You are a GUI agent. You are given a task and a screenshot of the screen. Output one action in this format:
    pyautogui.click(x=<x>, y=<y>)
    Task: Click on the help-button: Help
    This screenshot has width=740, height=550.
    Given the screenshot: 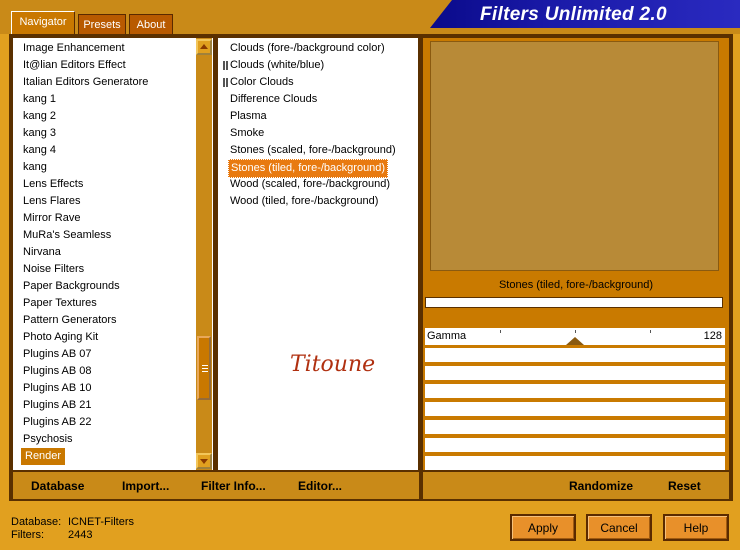 What is the action you would take?
    pyautogui.click(x=696, y=527)
    